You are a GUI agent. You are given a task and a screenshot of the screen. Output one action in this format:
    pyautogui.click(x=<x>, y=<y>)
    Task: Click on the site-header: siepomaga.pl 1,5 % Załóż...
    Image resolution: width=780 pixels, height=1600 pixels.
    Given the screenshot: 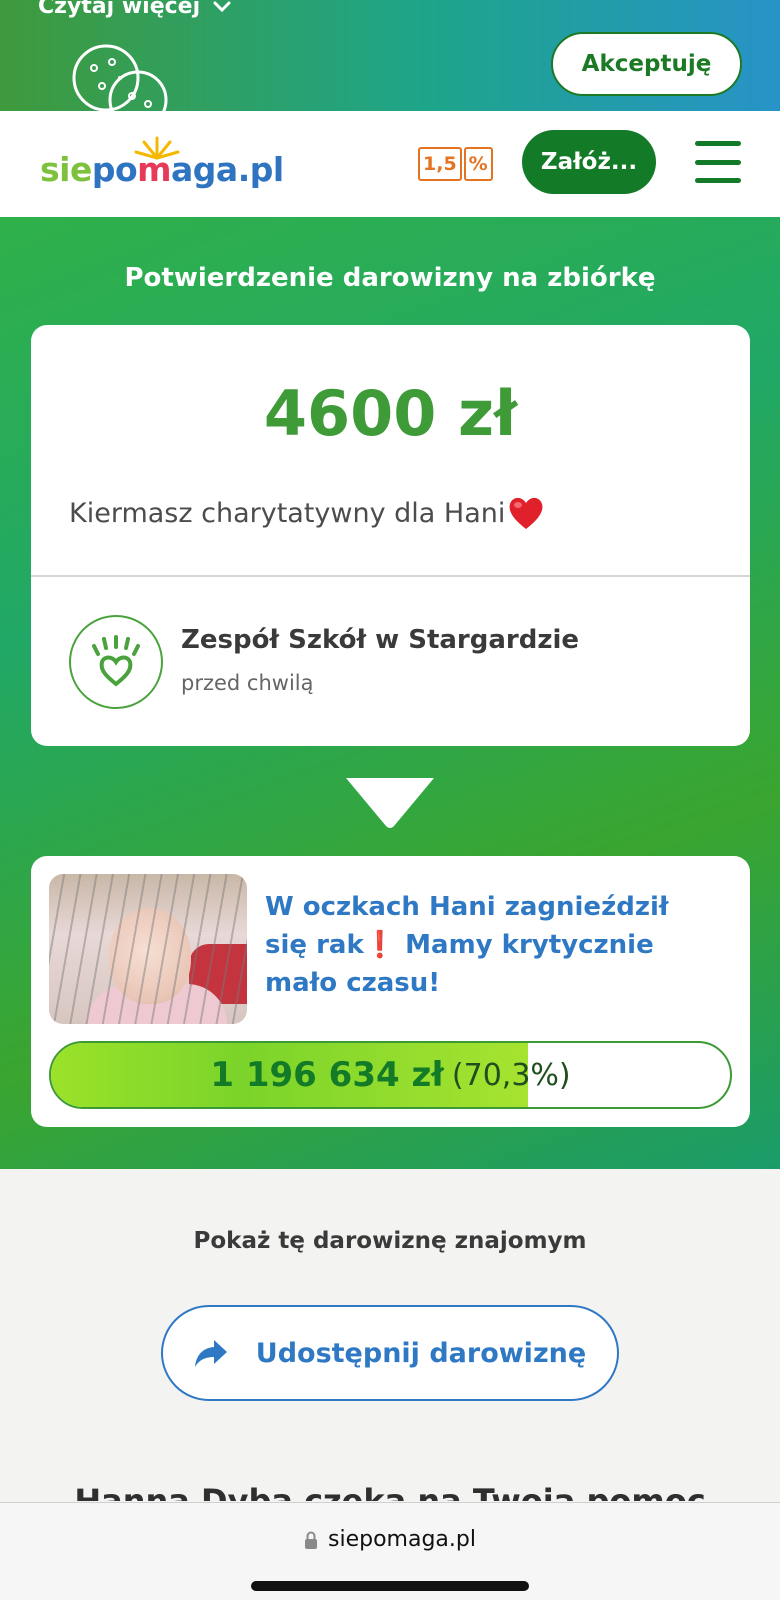 What is the action you would take?
    pyautogui.click(x=390, y=164)
    